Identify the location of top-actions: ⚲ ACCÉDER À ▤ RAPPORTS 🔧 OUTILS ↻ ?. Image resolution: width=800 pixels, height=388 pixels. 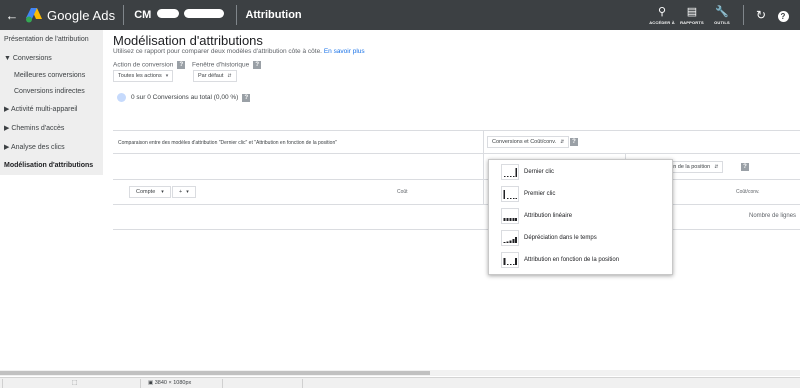
(723, 15).